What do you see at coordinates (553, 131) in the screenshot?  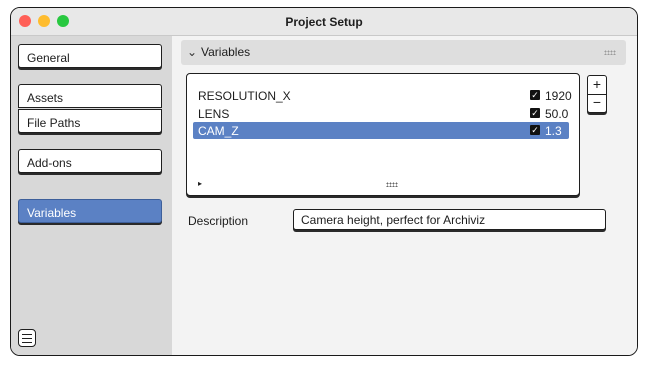 I see `variable-value: 1.3` at bounding box center [553, 131].